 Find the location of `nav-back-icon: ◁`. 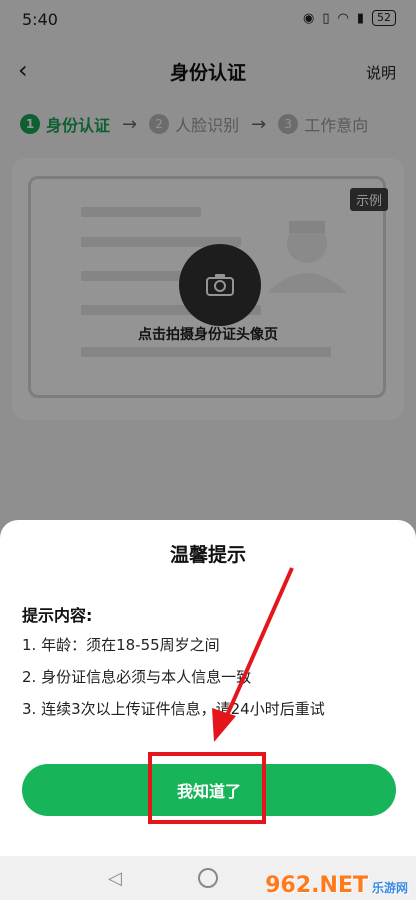

nav-back-icon: ◁ is located at coordinates (115, 878).